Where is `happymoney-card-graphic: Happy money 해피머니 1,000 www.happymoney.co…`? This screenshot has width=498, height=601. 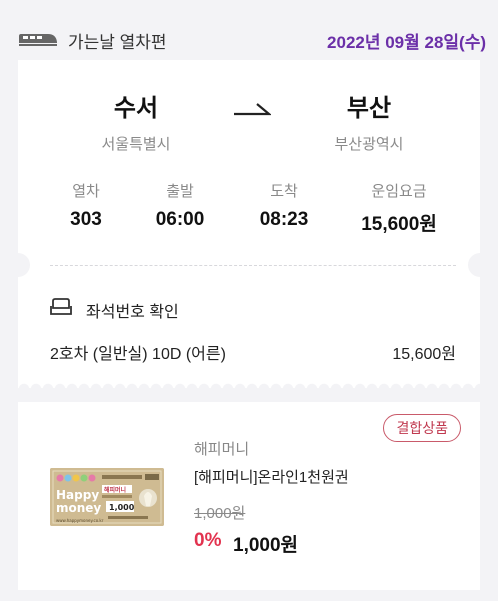
happymoney-card-graphic: Happy money 해피머니 1,000 www.happymoney.co… is located at coordinates (107, 497).